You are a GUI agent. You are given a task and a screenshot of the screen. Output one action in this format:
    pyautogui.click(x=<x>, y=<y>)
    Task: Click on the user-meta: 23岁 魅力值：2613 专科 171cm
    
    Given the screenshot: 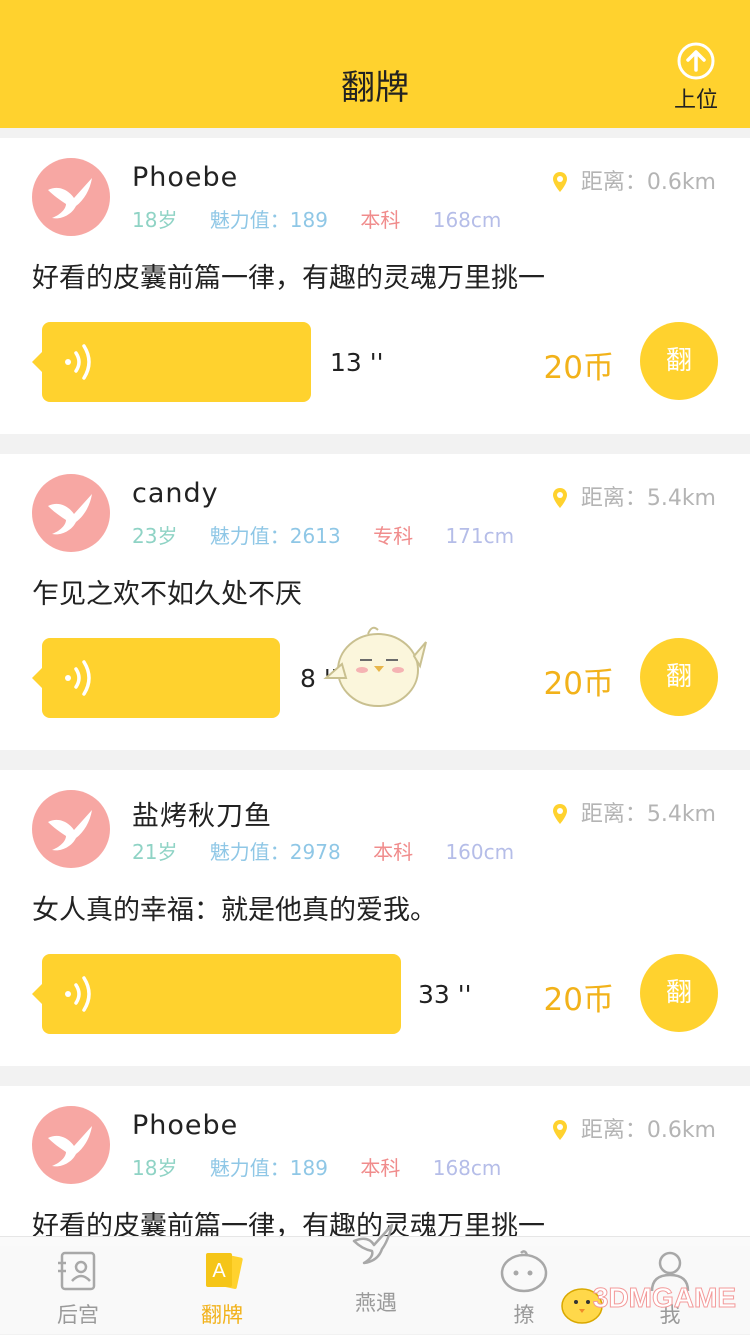 What is the action you would take?
    pyautogui.click(x=336, y=534)
    